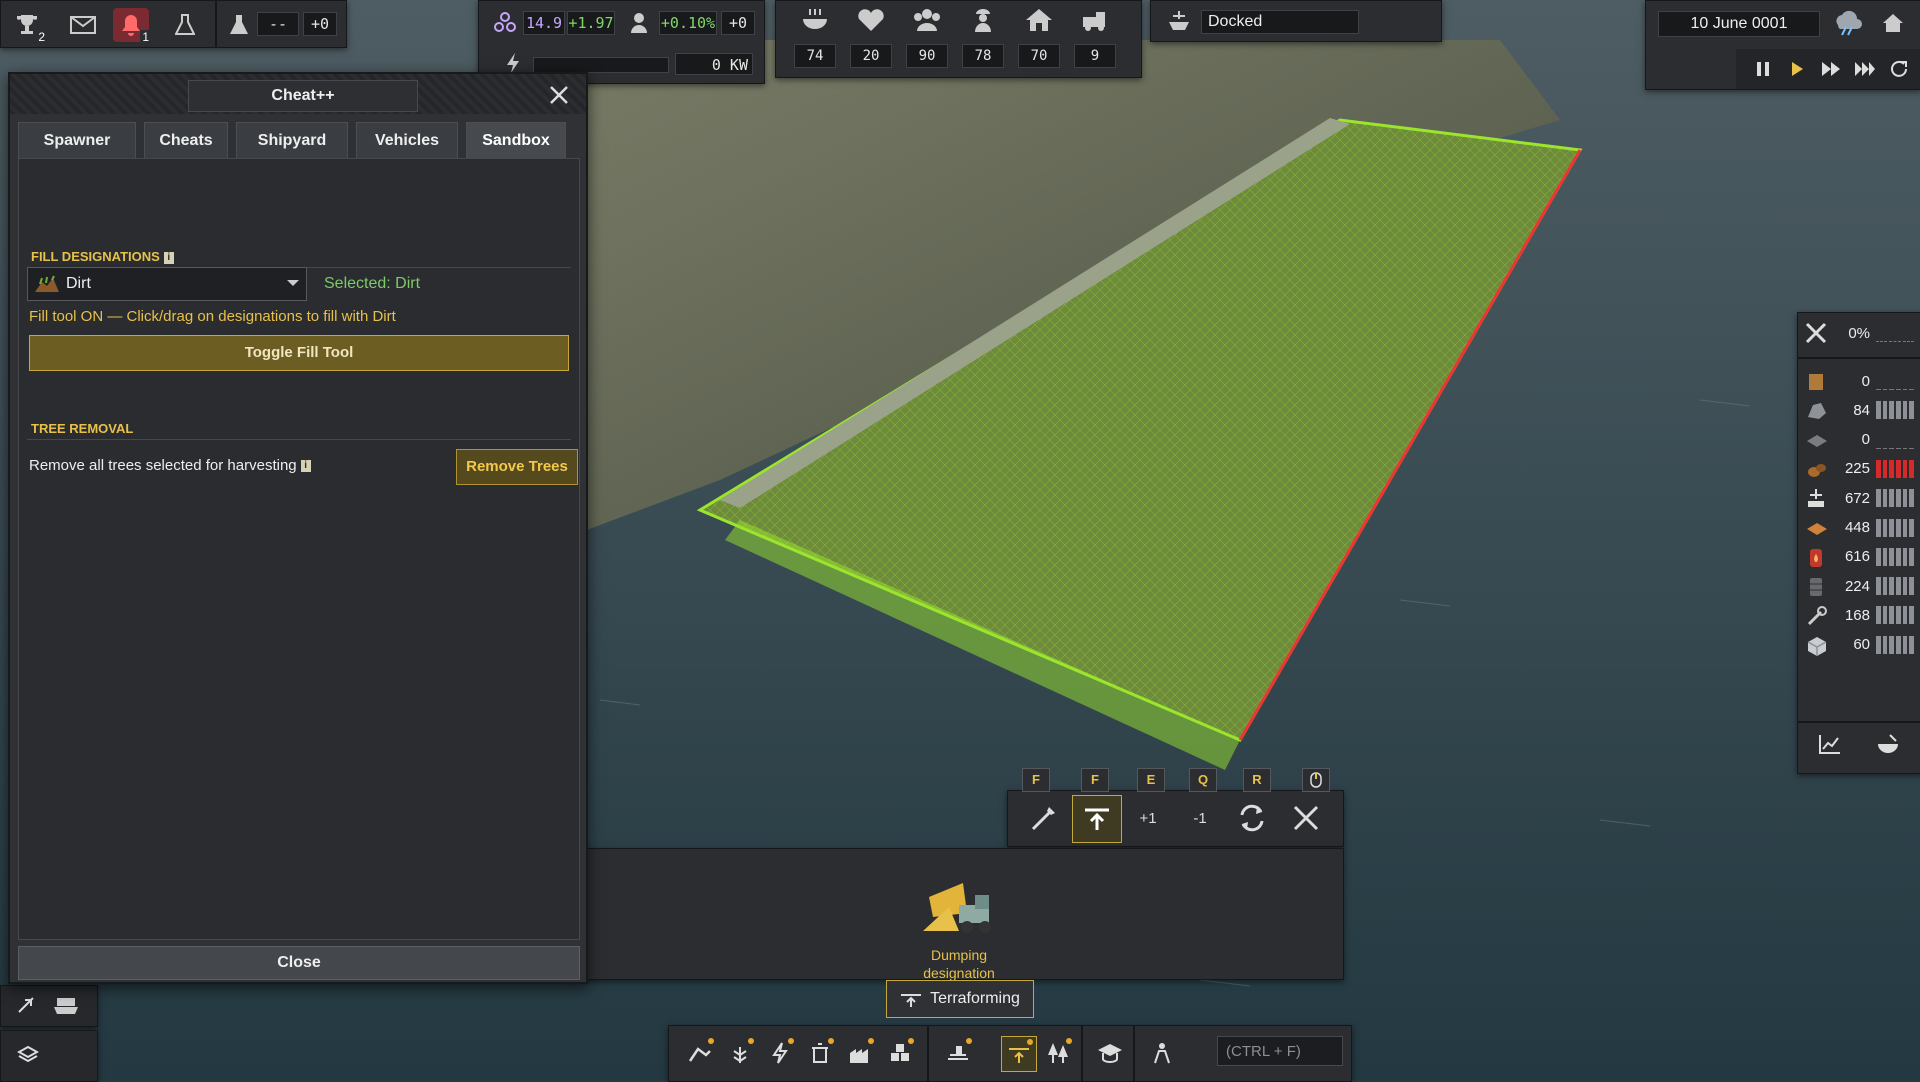 This screenshot has width=1920, height=1082. What do you see at coordinates (513, 63) in the screenshot?
I see `power-icon` at bounding box center [513, 63].